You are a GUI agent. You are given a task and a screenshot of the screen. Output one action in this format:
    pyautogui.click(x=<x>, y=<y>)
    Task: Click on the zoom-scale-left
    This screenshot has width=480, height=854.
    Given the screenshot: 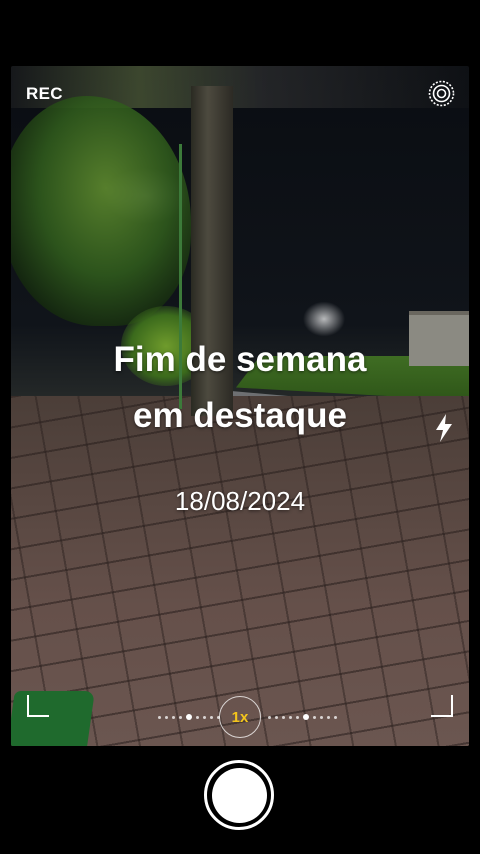 What is the action you would take?
    pyautogui.click(x=189, y=717)
    